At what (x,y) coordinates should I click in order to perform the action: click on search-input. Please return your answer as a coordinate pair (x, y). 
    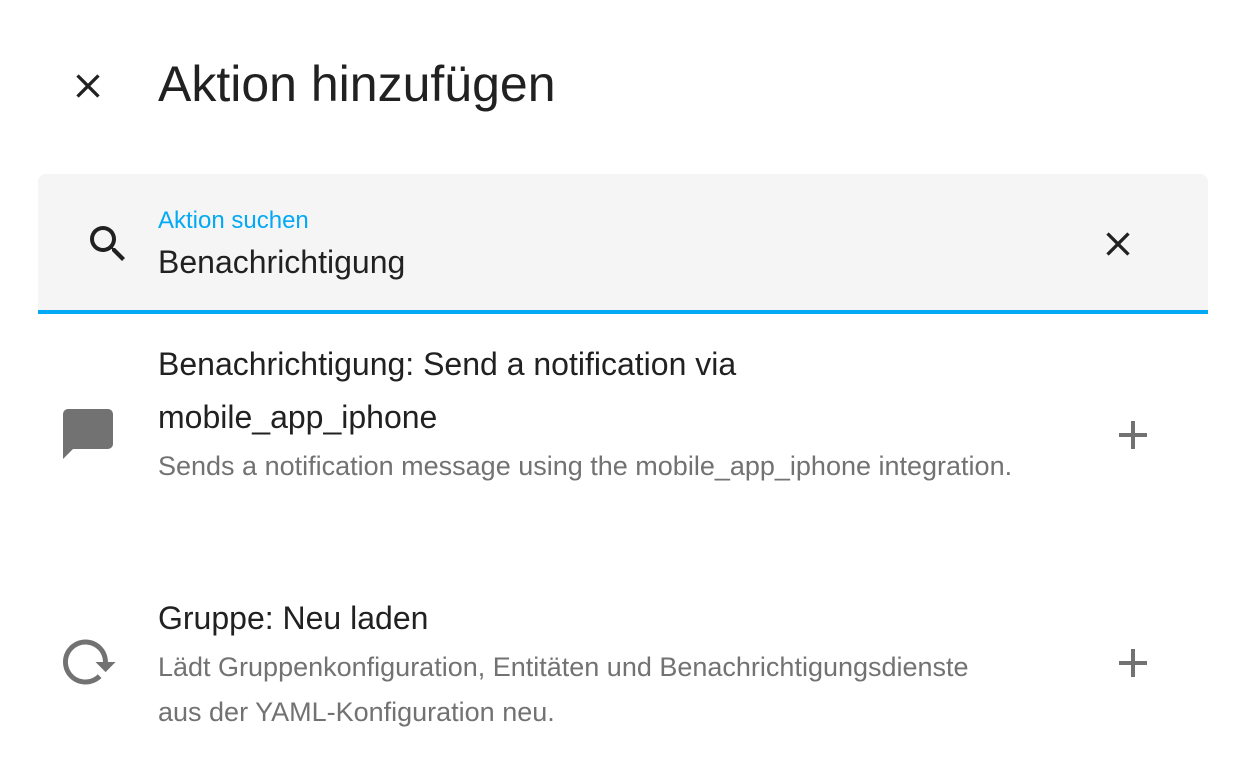
    Looking at the image, I should click on (608, 262).